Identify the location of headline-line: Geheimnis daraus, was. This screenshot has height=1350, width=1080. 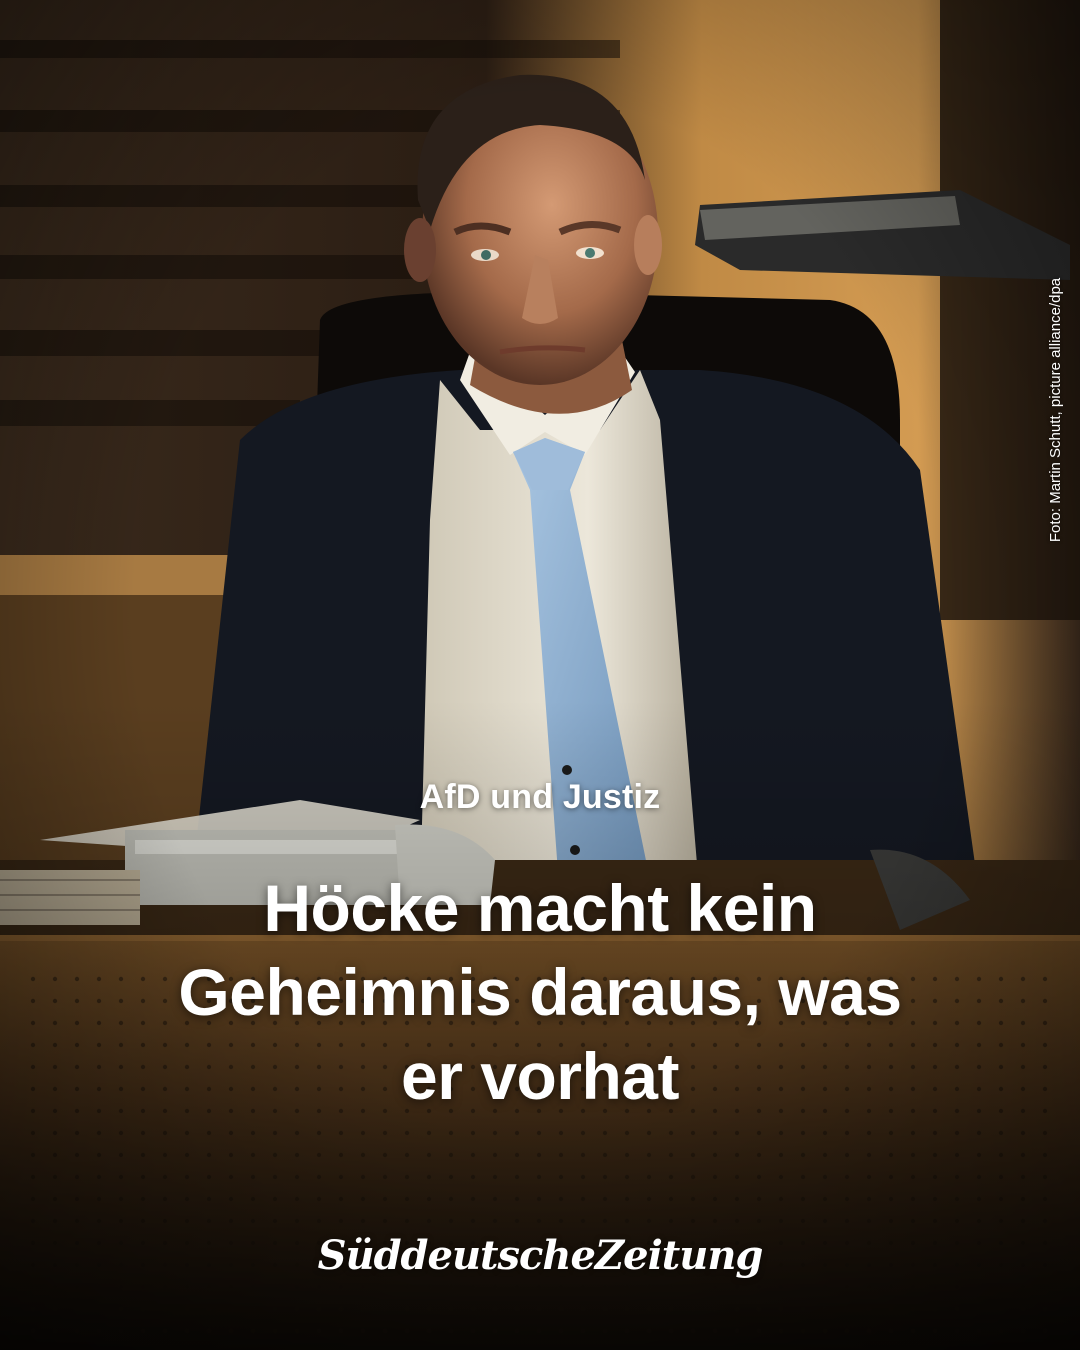
(540, 992).